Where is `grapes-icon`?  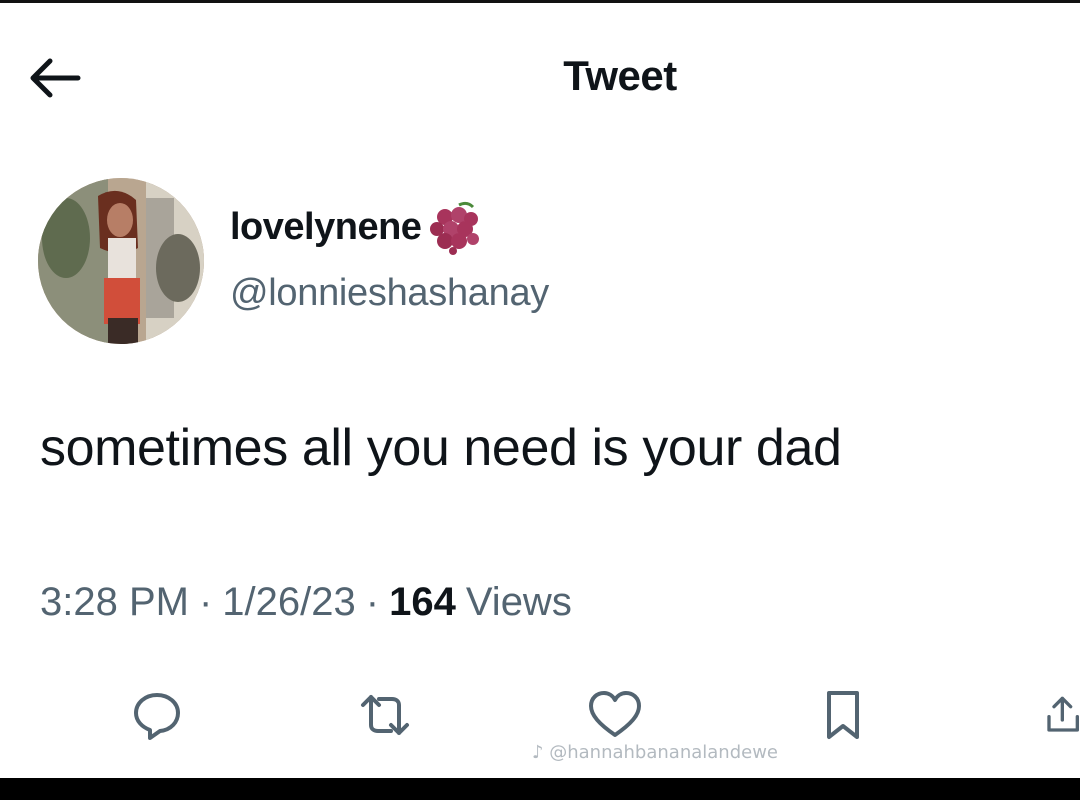
grapes-icon is located at coordinates (455, 228).